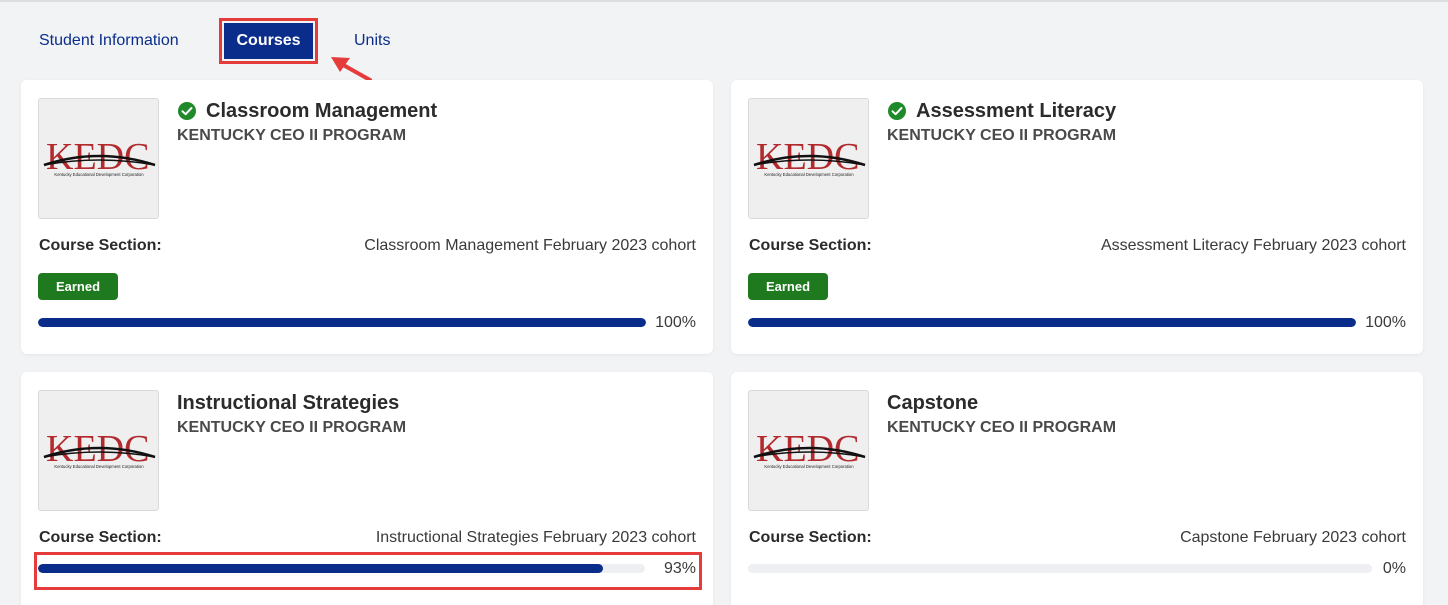 The height and width of the screenshot is (605, 1448). I want to click on course-title-row: Capstone, so click(932, 403).